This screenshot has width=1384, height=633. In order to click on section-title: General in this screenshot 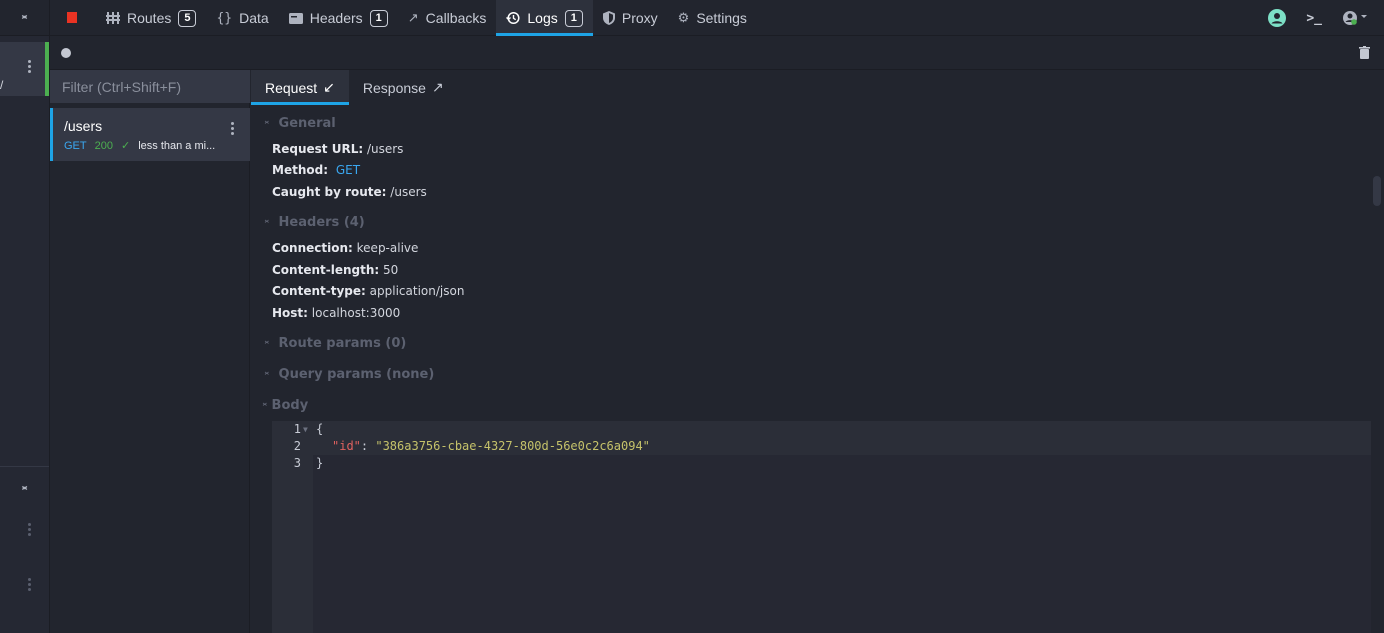, I will do `click(307, 123)`.